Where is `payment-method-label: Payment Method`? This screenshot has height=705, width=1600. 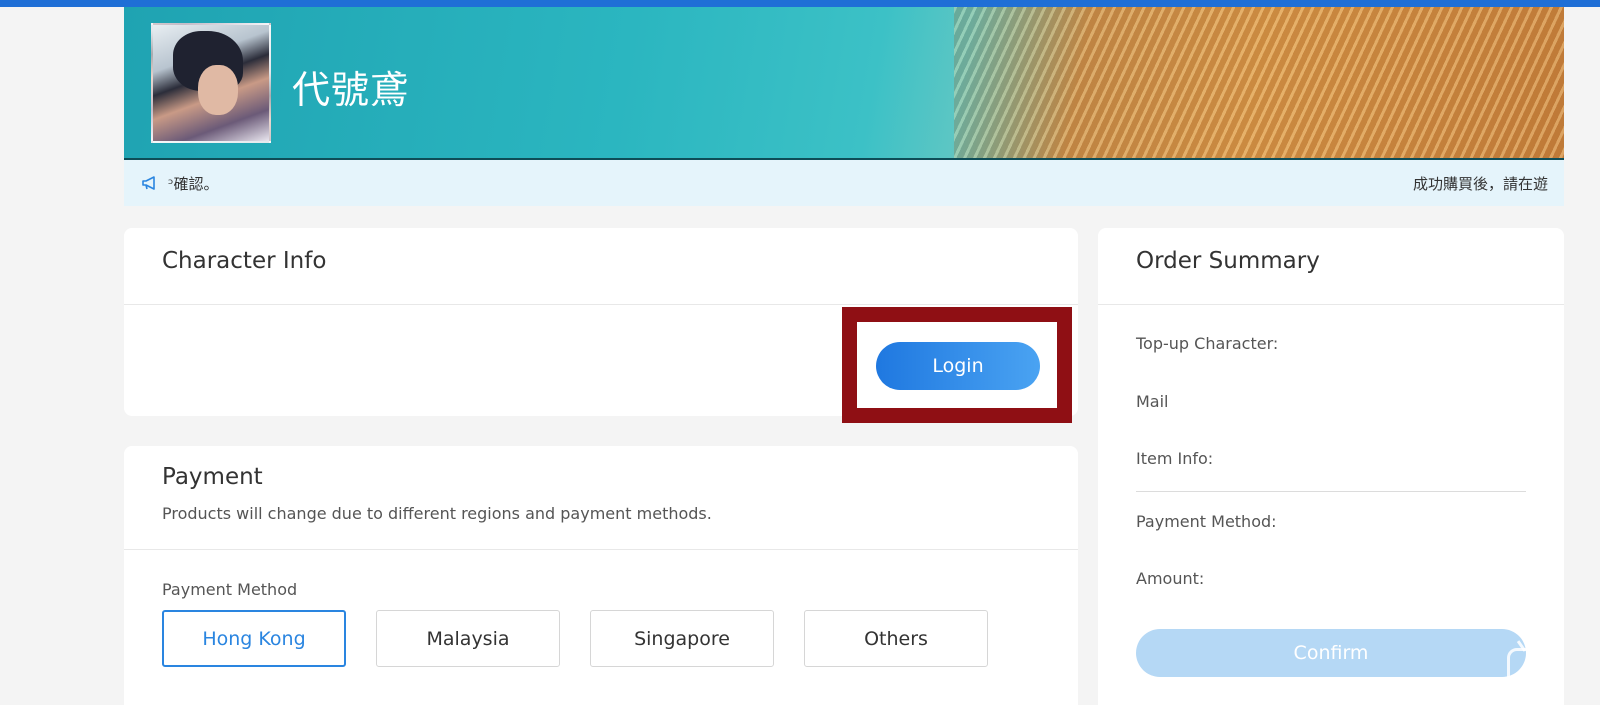
payment-method-label: Payment Method is located at coordinates (230, 589).